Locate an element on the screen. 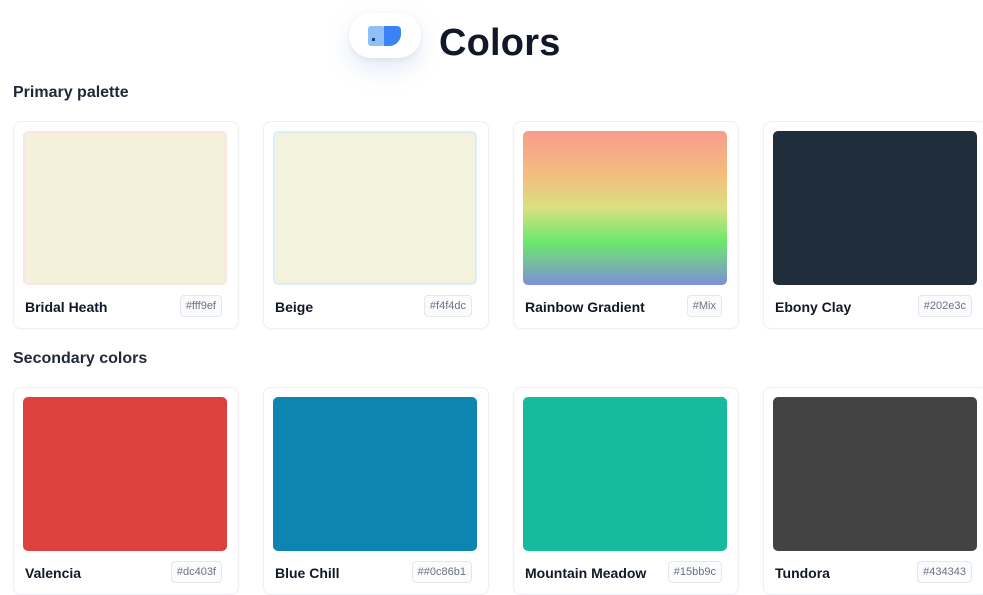 The image size is (983, 595). color-code-badge: #fff9ef is located at coordinates (200, 306).